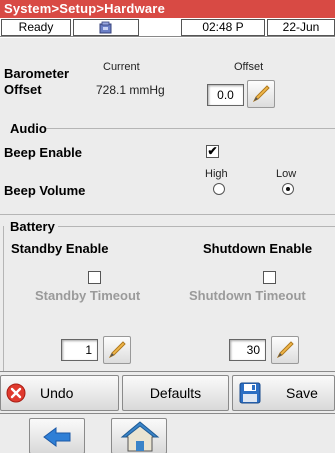 This screenshot has height=453, width=335. What do you see at coordinates (190, 128) in the screenshot?
I see `audio-group-line` at bounding box center [190, 128].